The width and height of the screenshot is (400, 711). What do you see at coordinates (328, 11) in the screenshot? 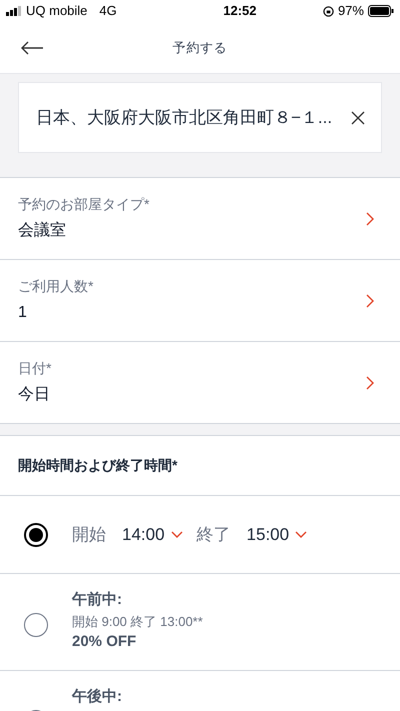
I see `rotation-lock-icon` at bounding box center [328, 11].